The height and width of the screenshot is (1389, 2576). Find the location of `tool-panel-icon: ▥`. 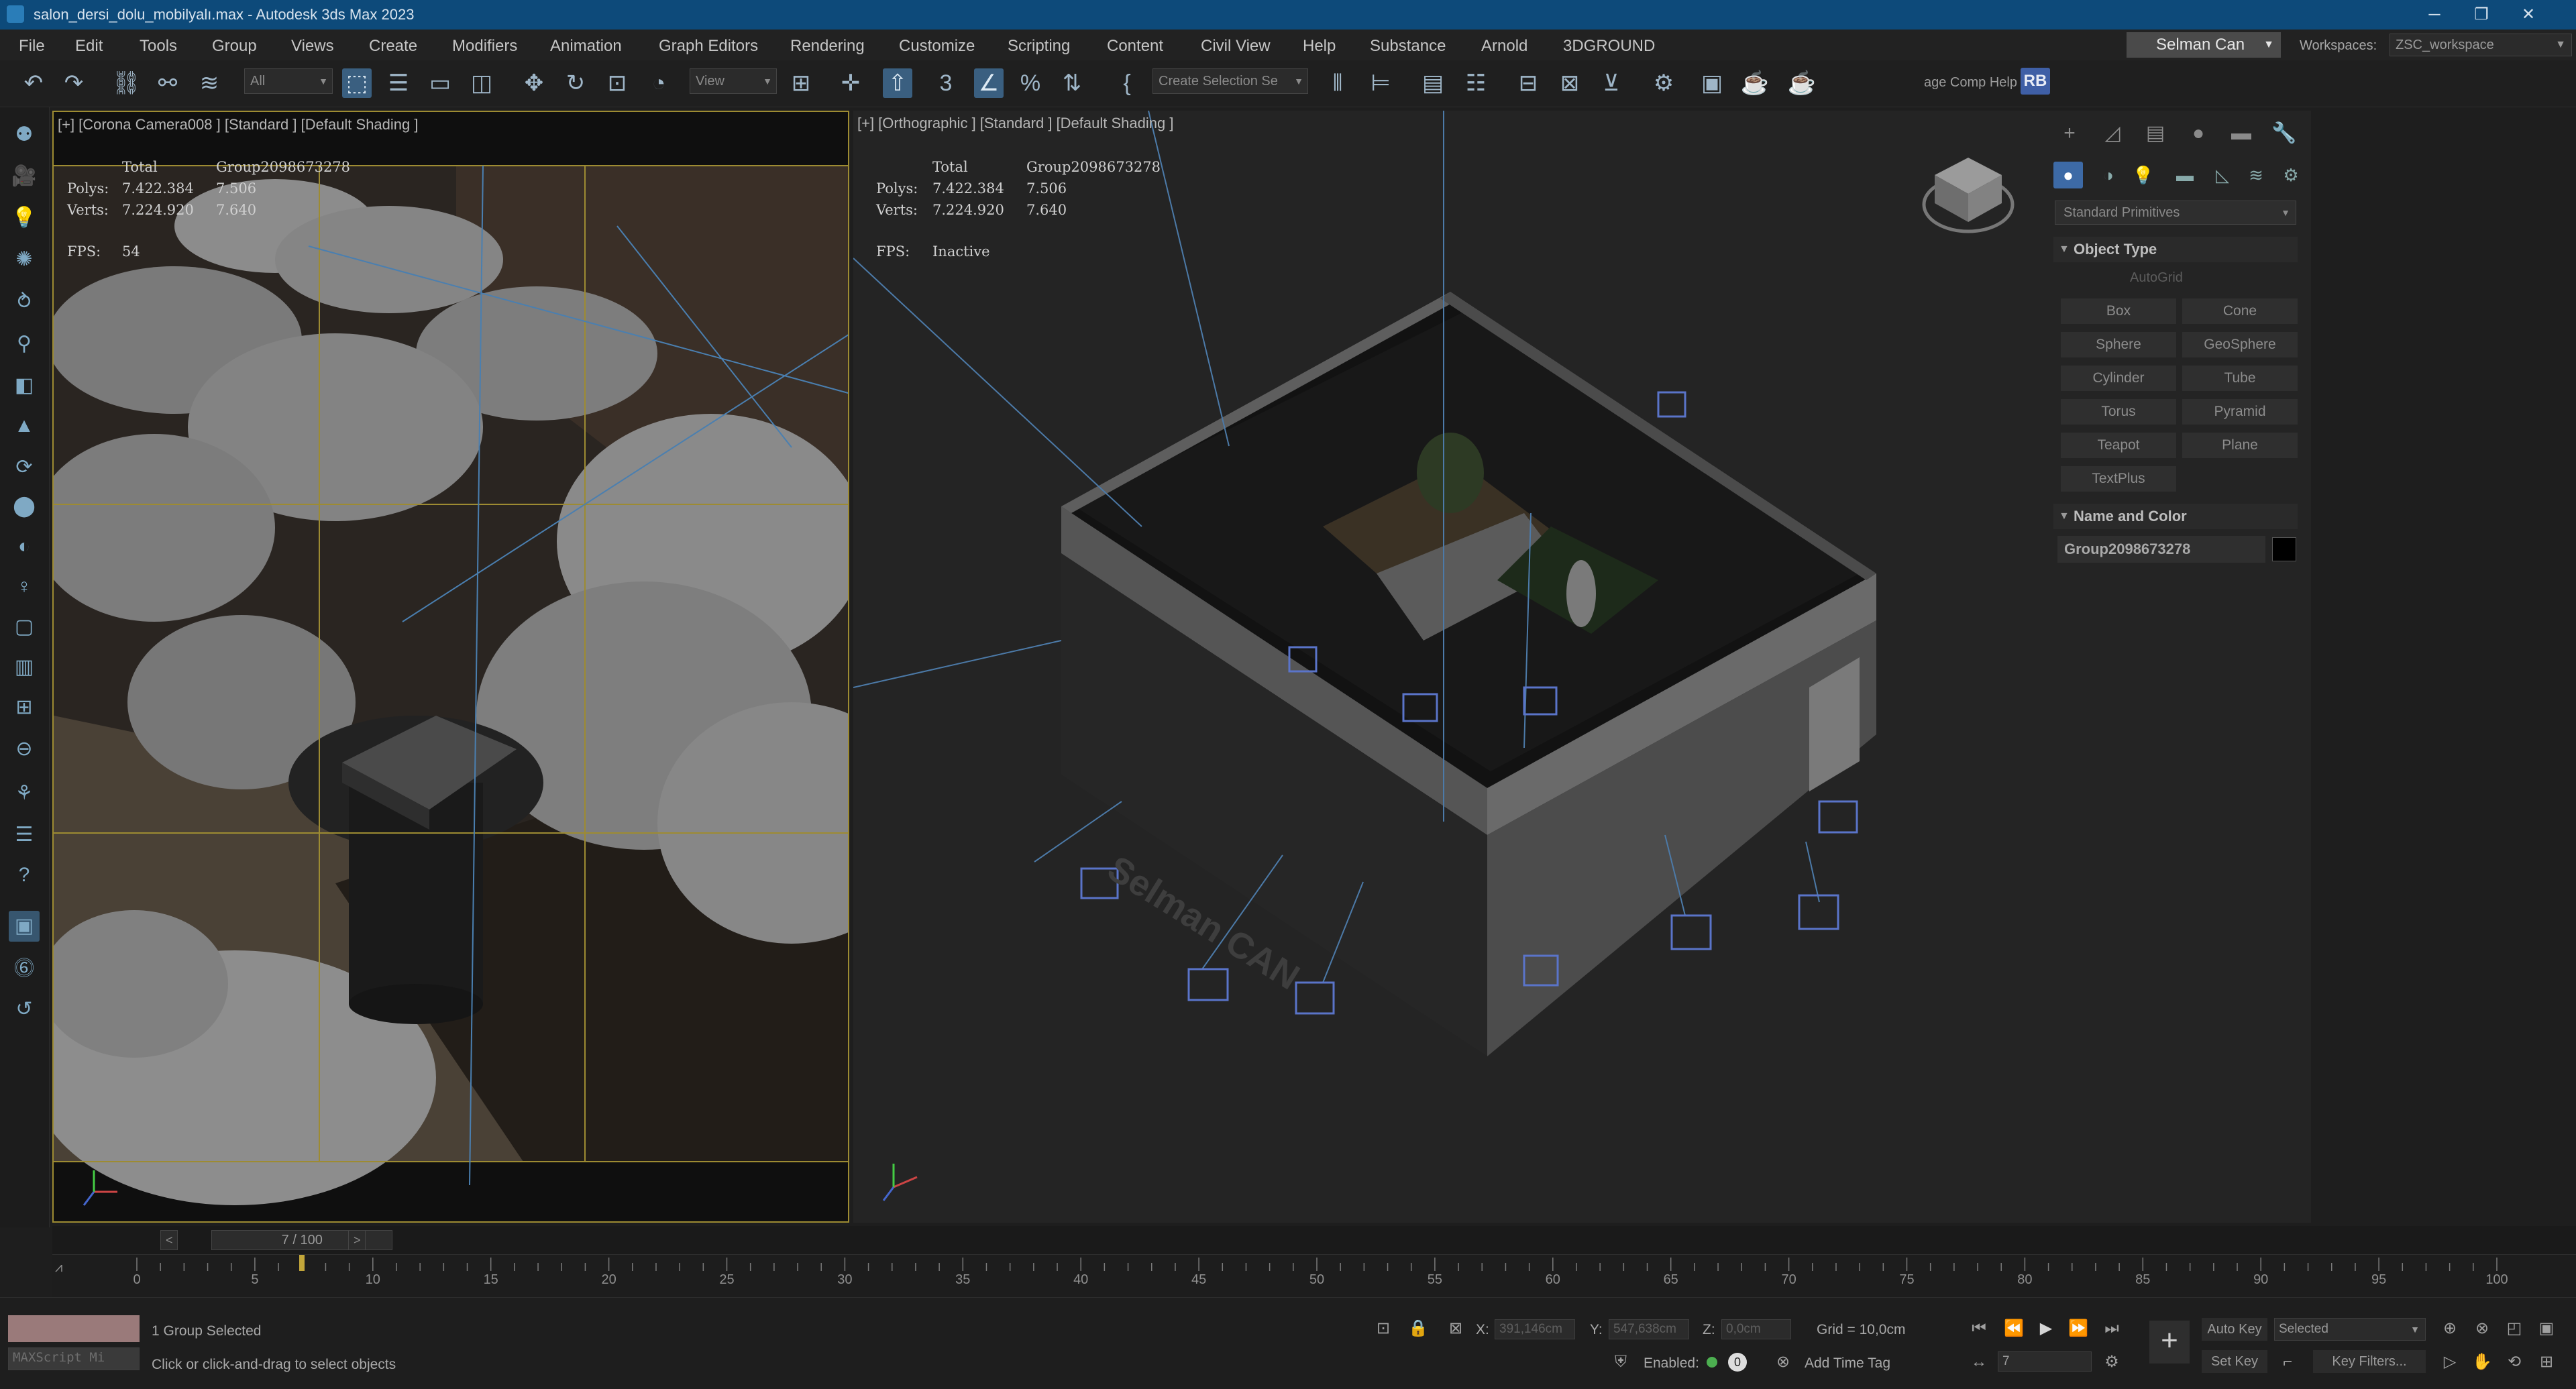

tool-panel-icon: ▥ is located at coordinates (24, 667).